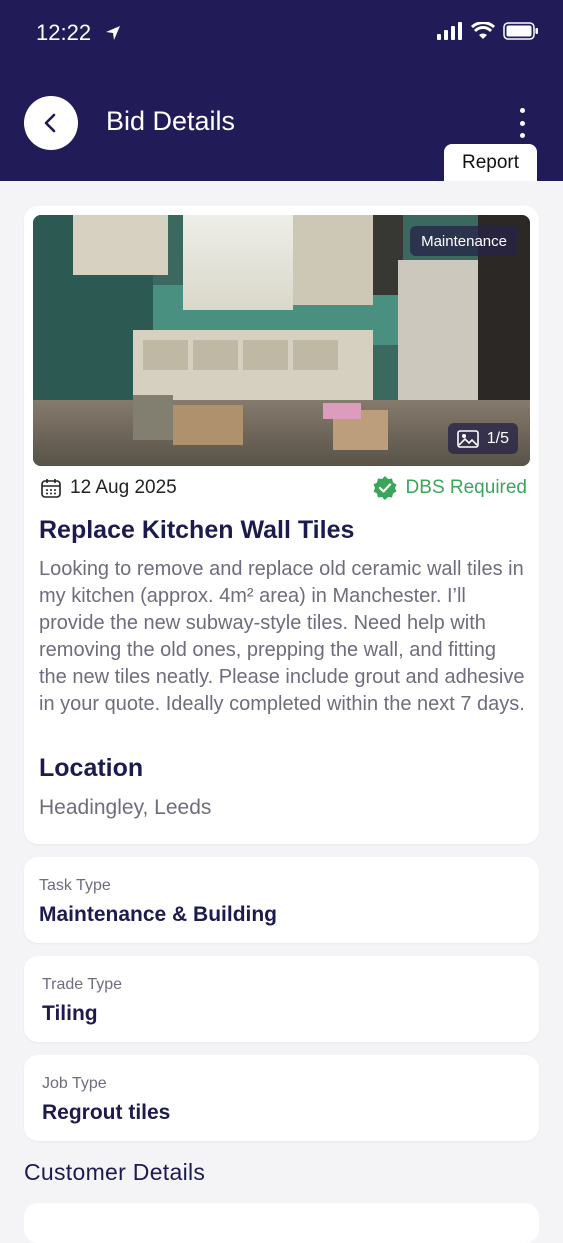  What do you see at coordinates (466, 487) in the screenshot?
I see `dbs-label: DBS Required` at bounding box center [466, 487].